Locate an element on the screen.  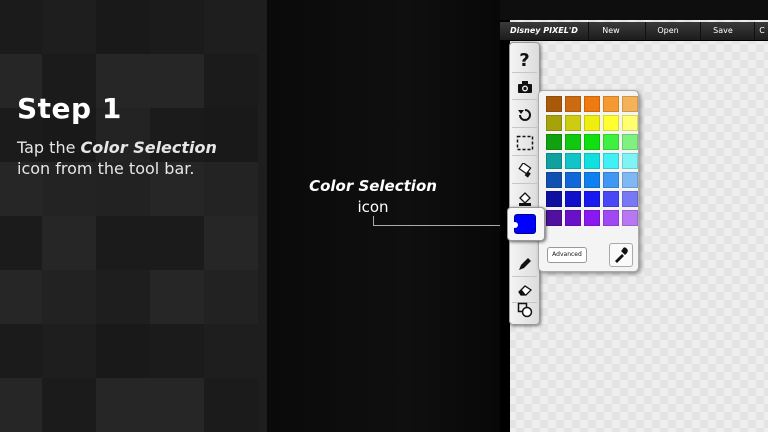
menu-new: New is located at coordinates (610, 31).